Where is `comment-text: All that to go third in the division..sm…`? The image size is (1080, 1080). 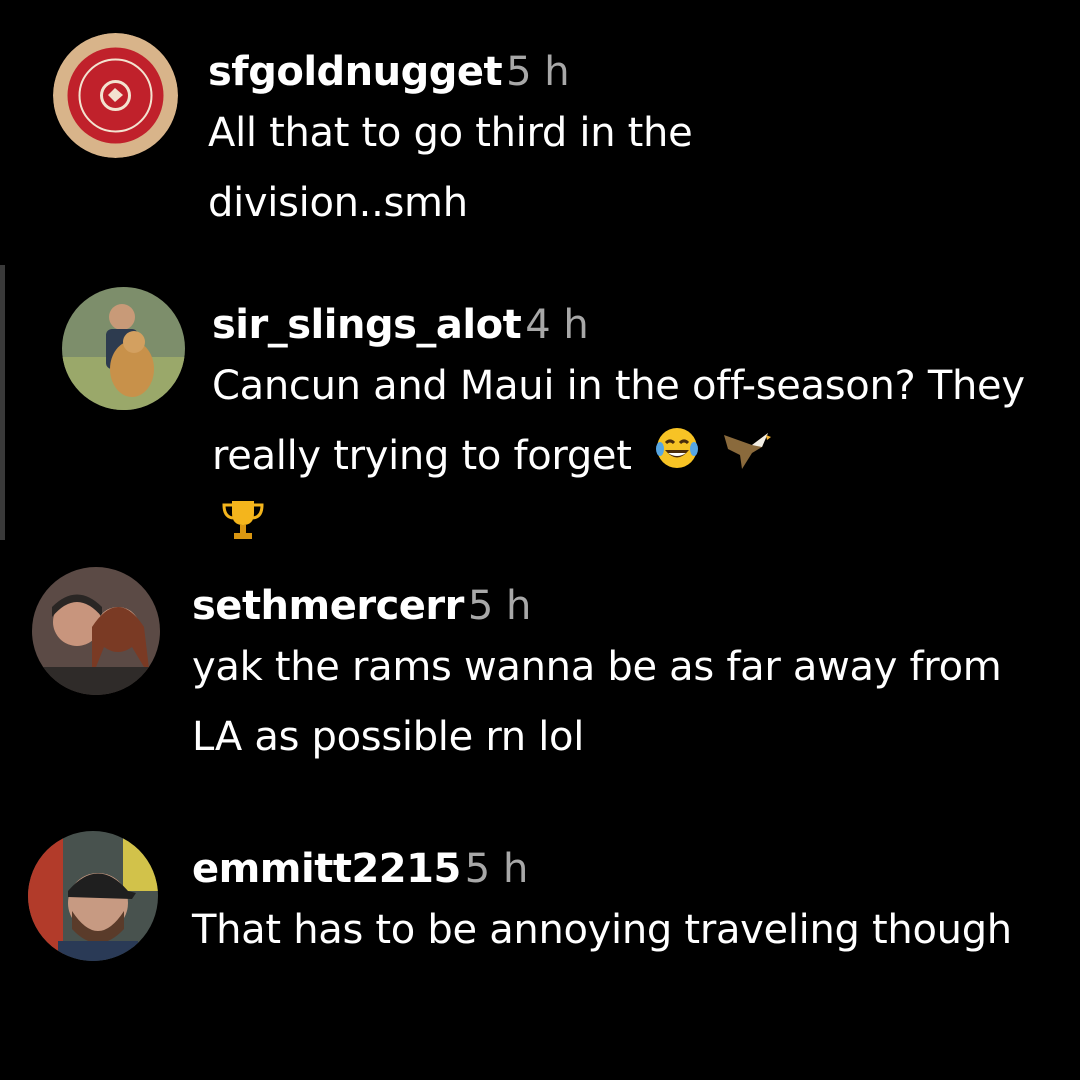
comment-text: All that to go third in the division..sm… is located at coordinates (518, 168).